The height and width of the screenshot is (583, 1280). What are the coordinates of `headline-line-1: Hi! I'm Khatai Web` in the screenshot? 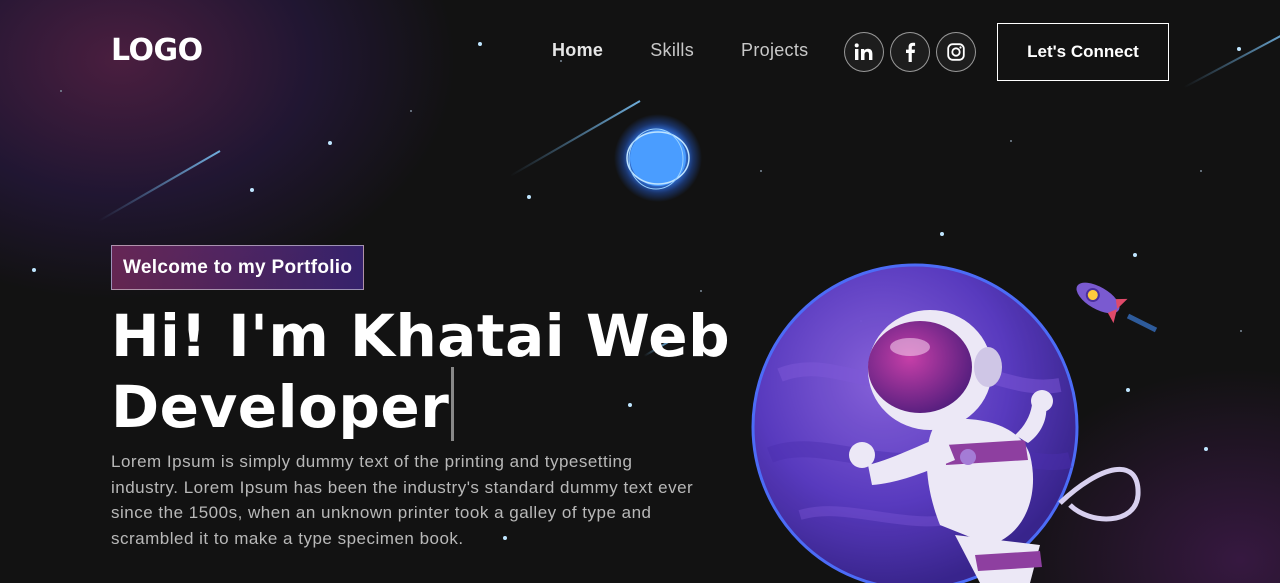 It's located at (421, 336).